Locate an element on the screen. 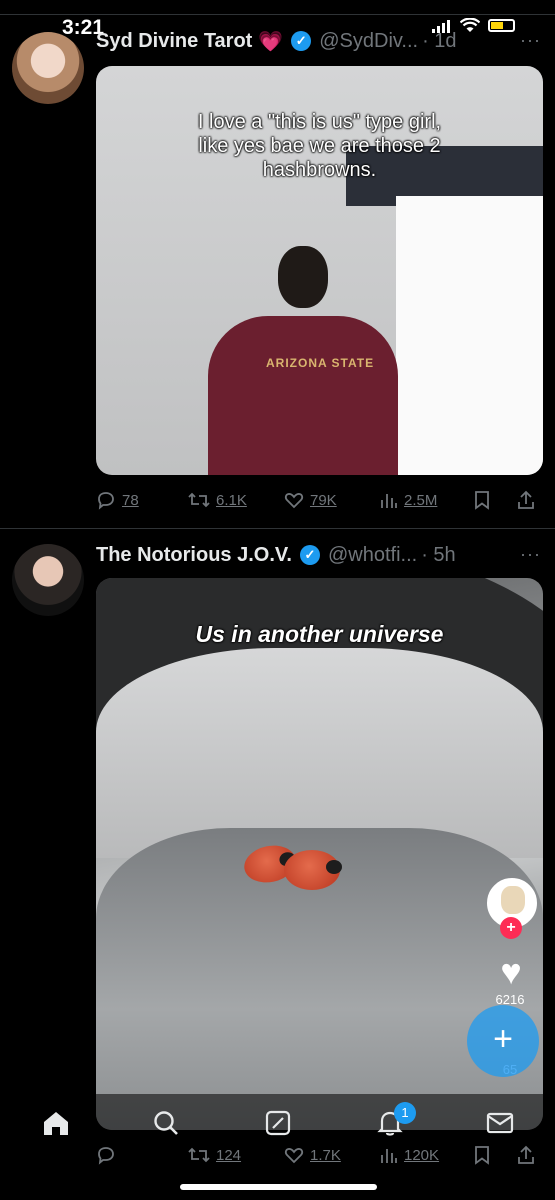 The height and width of the screenshot is (1200, 555). retweet-count: 6.1K is located at coordinates (231, 500).